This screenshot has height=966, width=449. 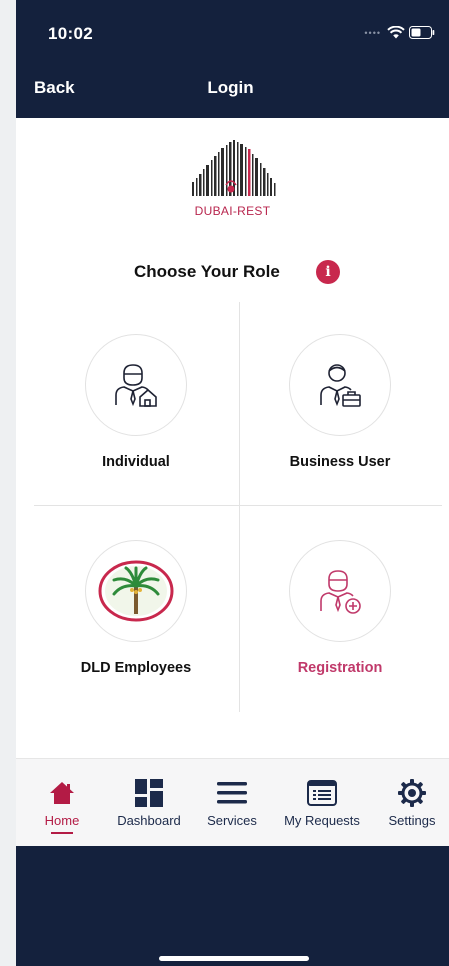 I want to click on role-registration: Registration, so click(x=340, y=608).